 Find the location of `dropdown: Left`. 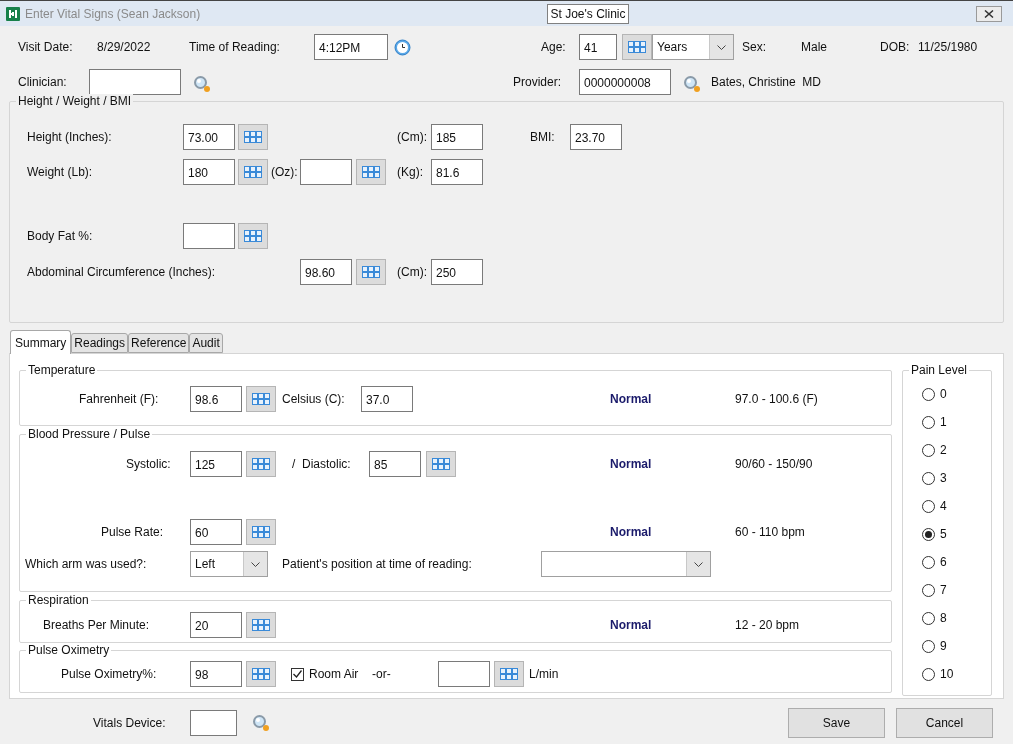

dropdown: Left is located at coordinates (229, 564).